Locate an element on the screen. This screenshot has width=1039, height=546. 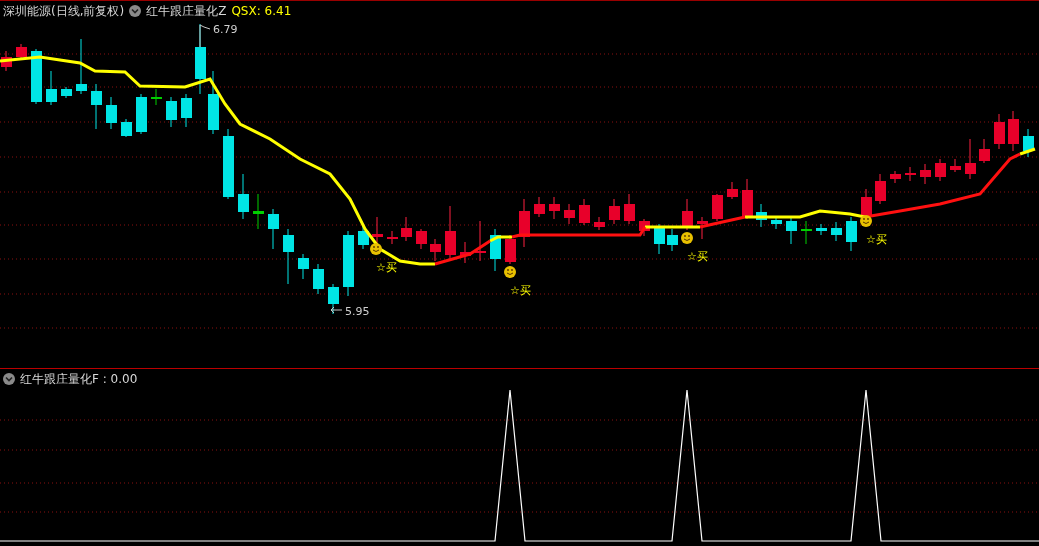
stock-title: 深圳能源(日线,前复权) is located at coordinates (64, 11).